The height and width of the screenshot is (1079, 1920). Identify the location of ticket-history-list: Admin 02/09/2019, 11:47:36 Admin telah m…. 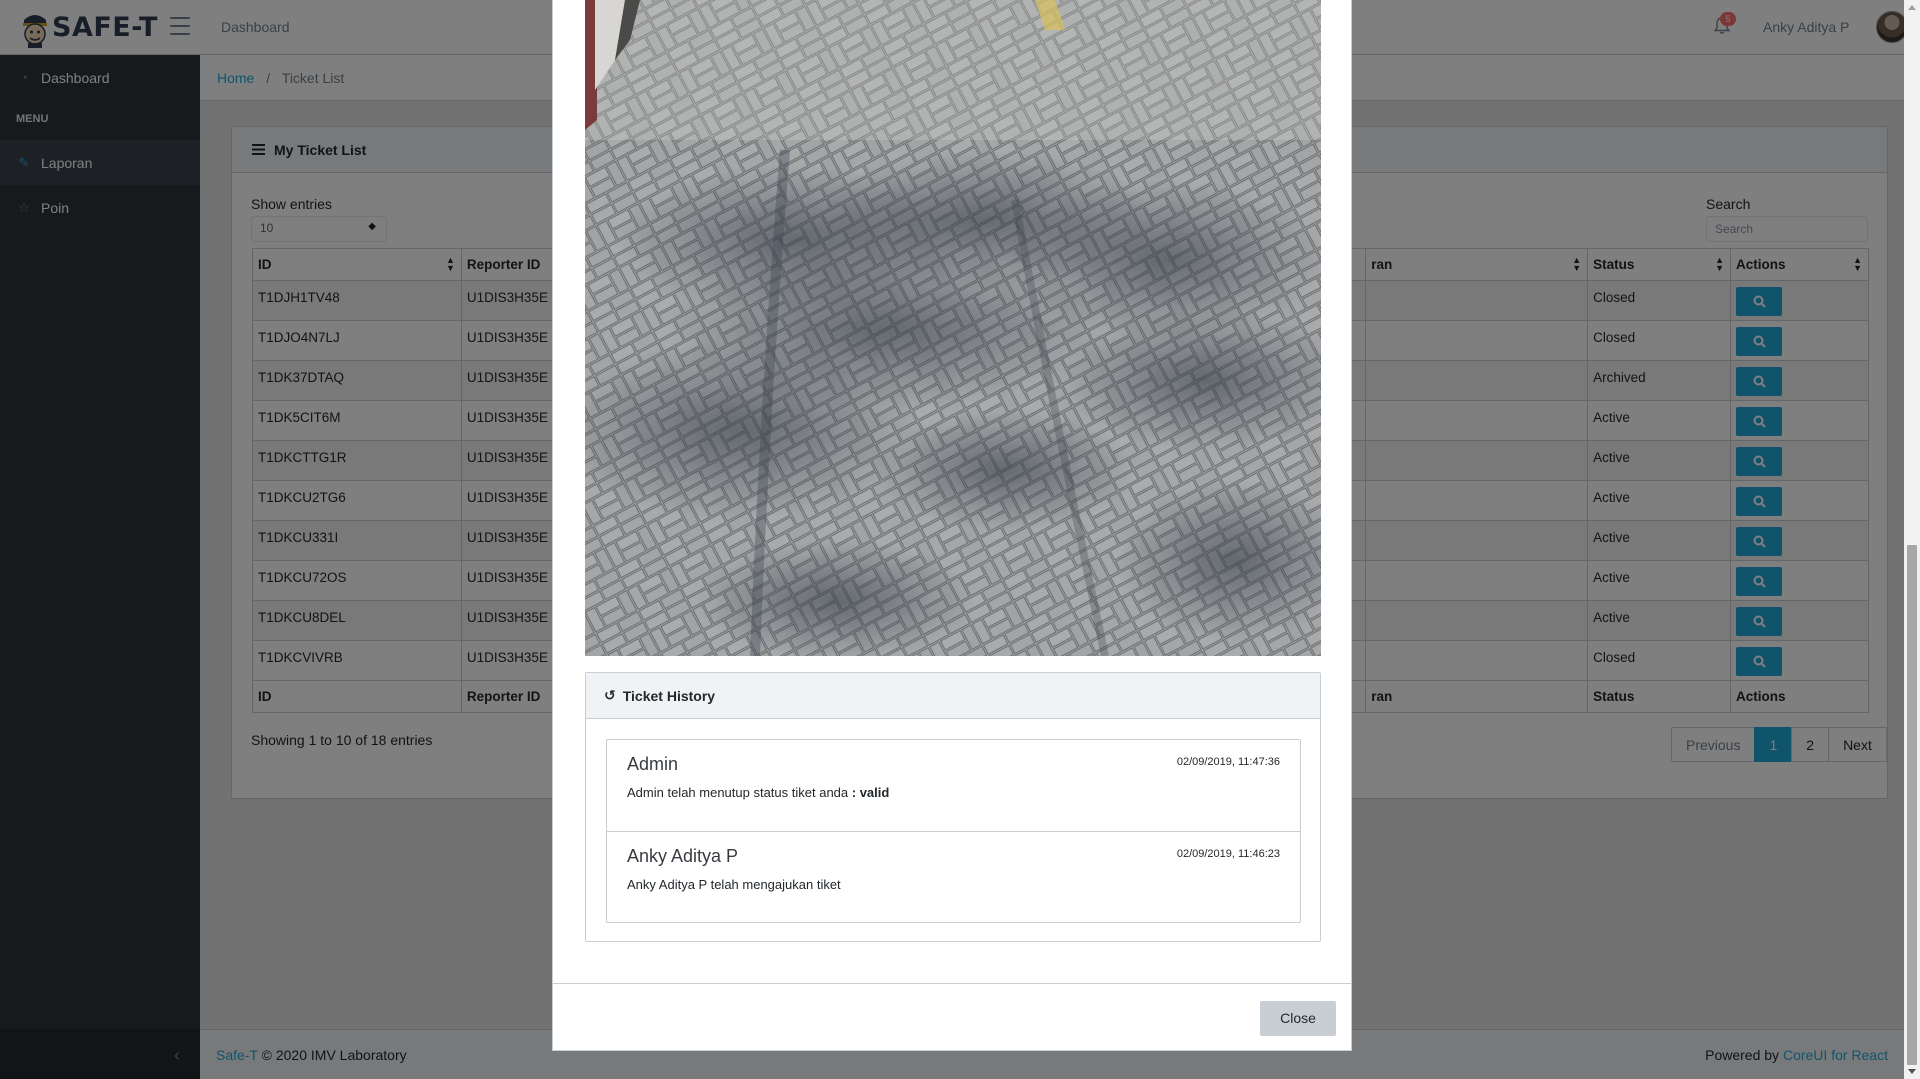
(953, 831).